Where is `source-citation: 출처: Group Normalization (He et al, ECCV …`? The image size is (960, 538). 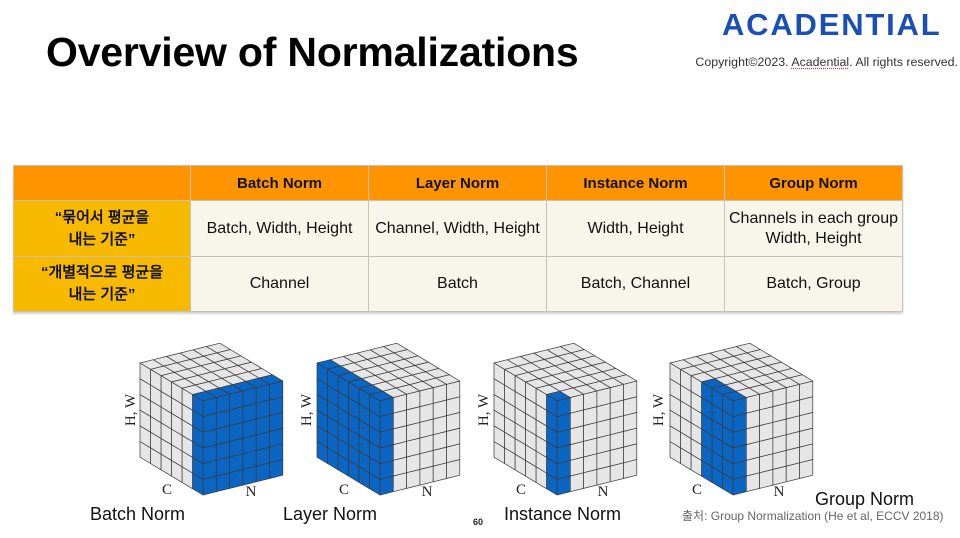
source-citation: 출처: Group Normalization (He et al, ECCV … is located at coordinates (813, 516).